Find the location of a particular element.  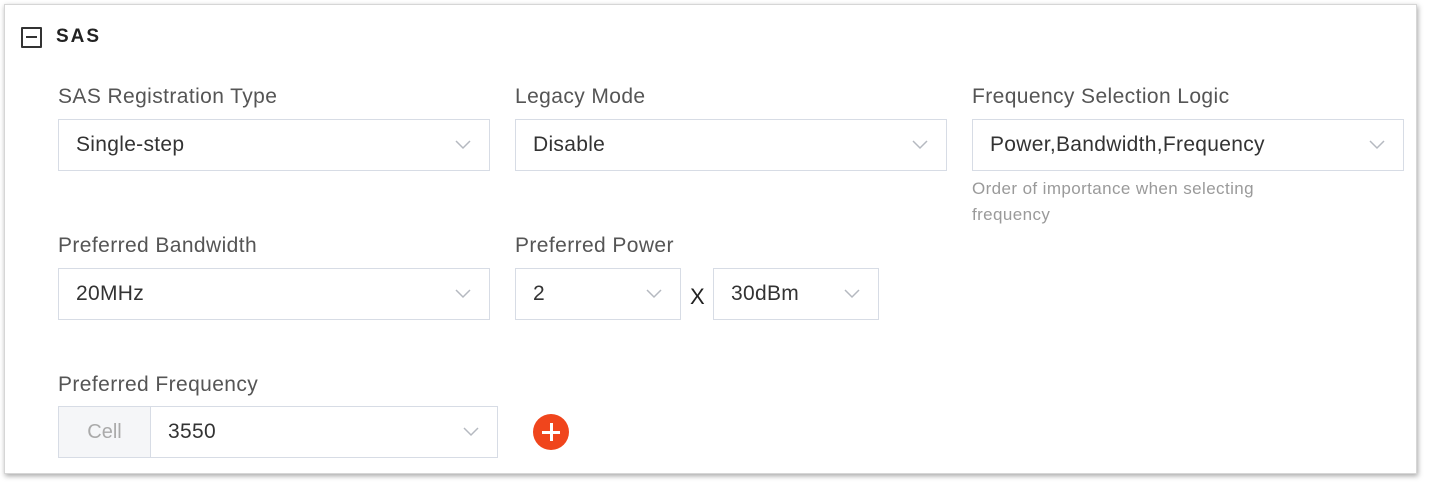

hint-line: frequency is located at coordinates (1011, 214).